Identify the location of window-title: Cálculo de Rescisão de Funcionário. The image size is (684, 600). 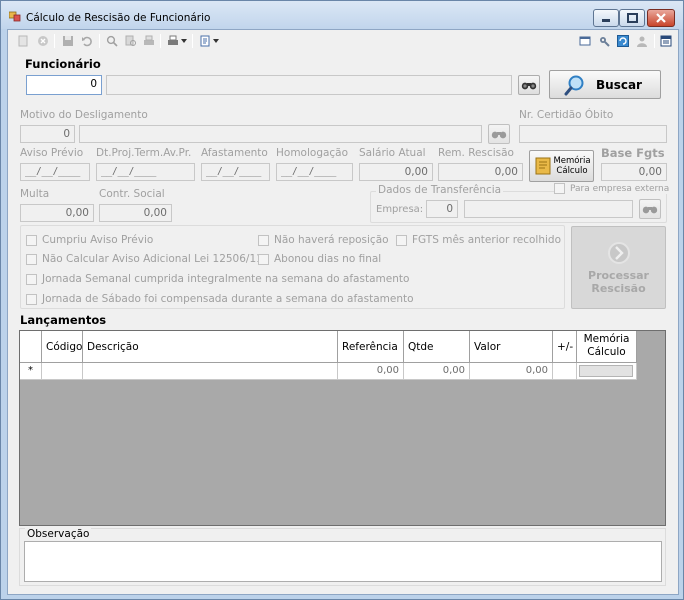
(118, 18).